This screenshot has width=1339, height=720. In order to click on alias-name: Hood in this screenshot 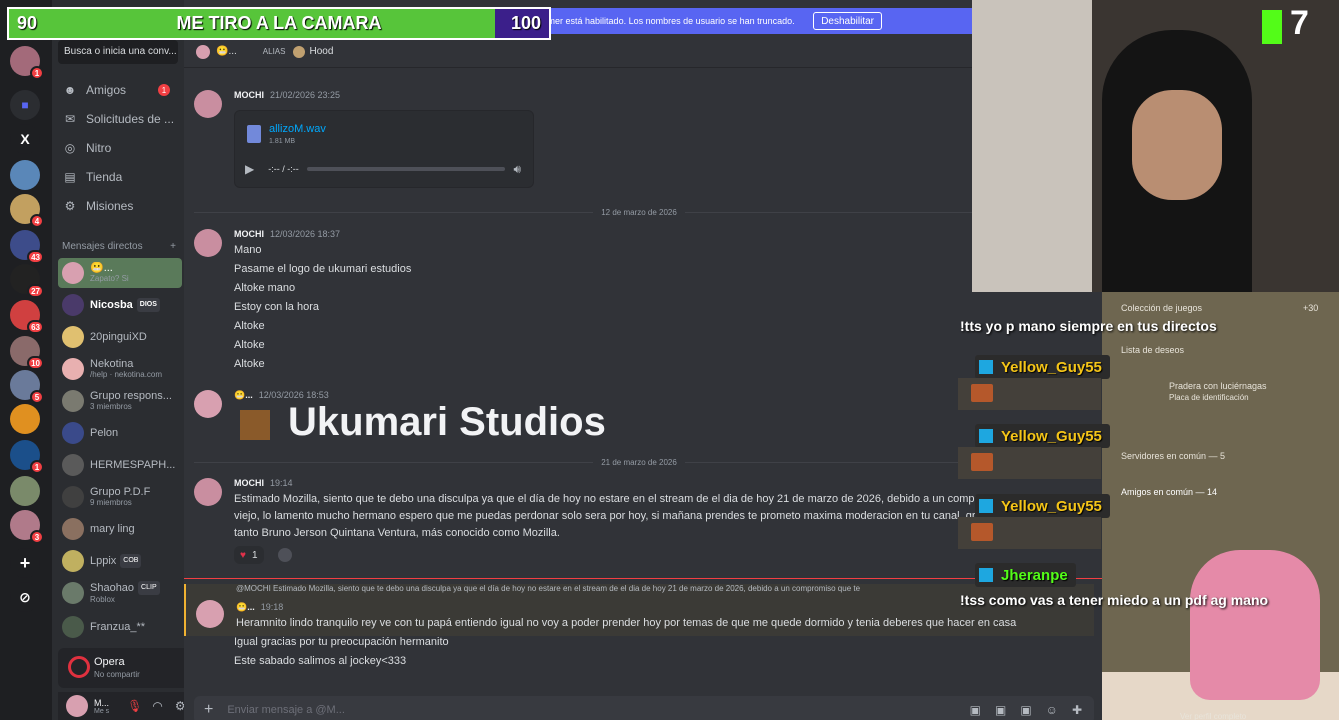, I will do `click(321, 51)`.